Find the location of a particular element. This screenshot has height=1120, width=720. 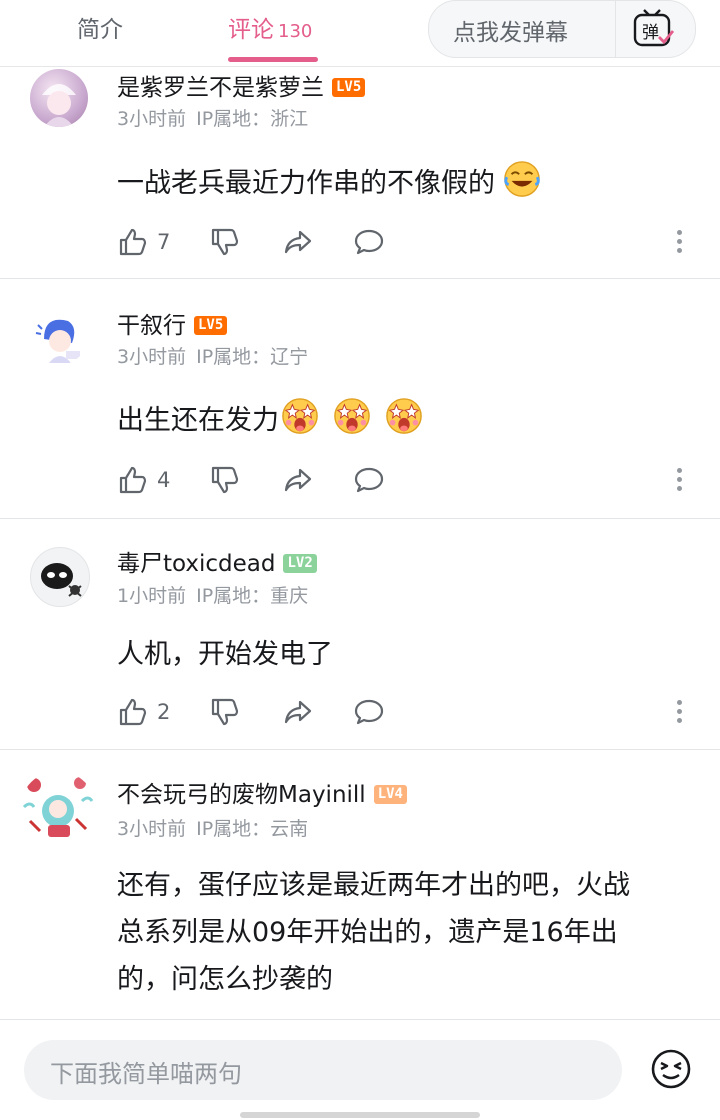

comment-text: 人机，开始发电了 is located at coordinates (407, 654).